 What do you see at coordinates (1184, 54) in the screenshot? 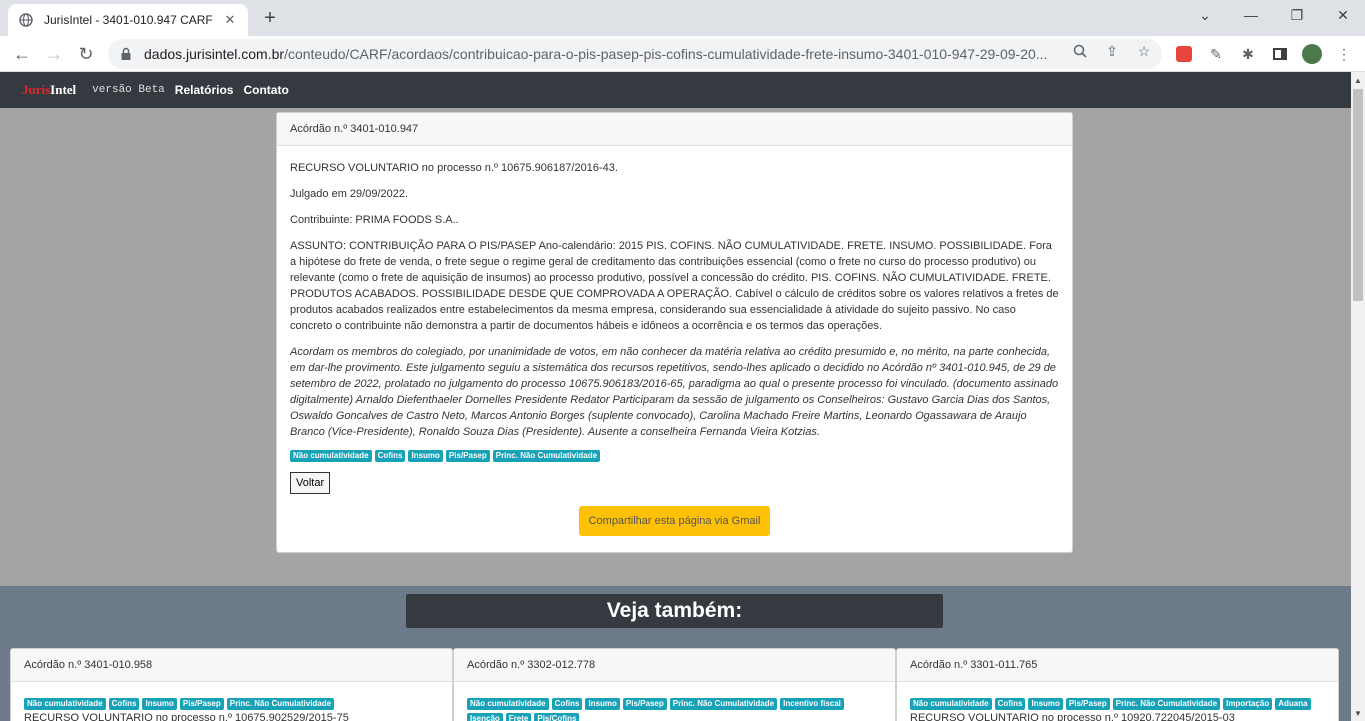
I see `extension-red-icon` at bounding box center [1184, 54].